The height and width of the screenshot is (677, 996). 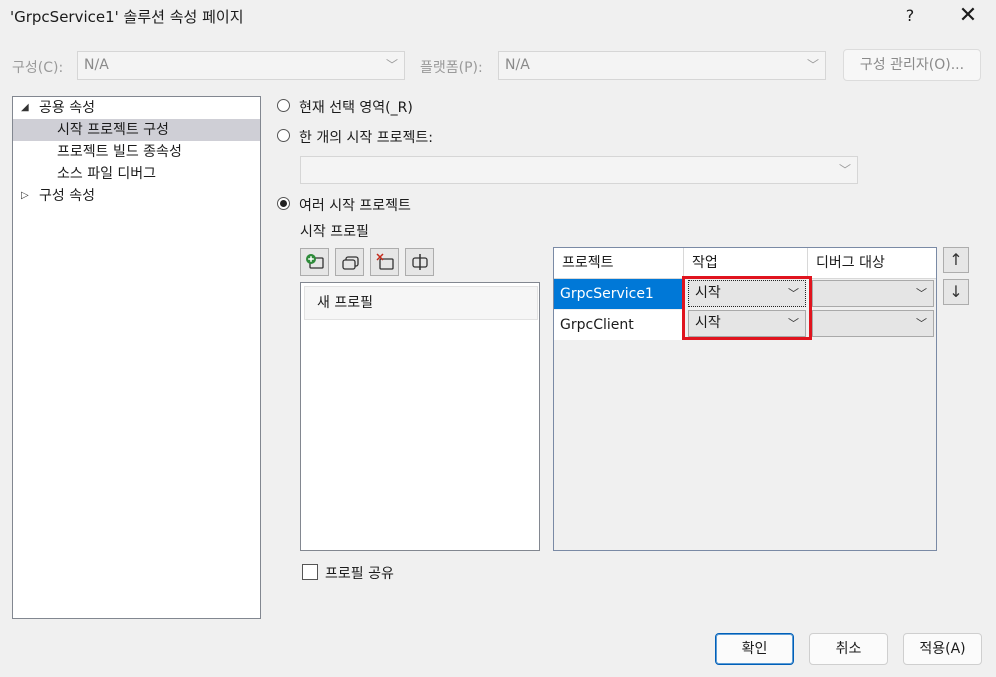 I want to click on radio-dot, so click(x=283, y=203).